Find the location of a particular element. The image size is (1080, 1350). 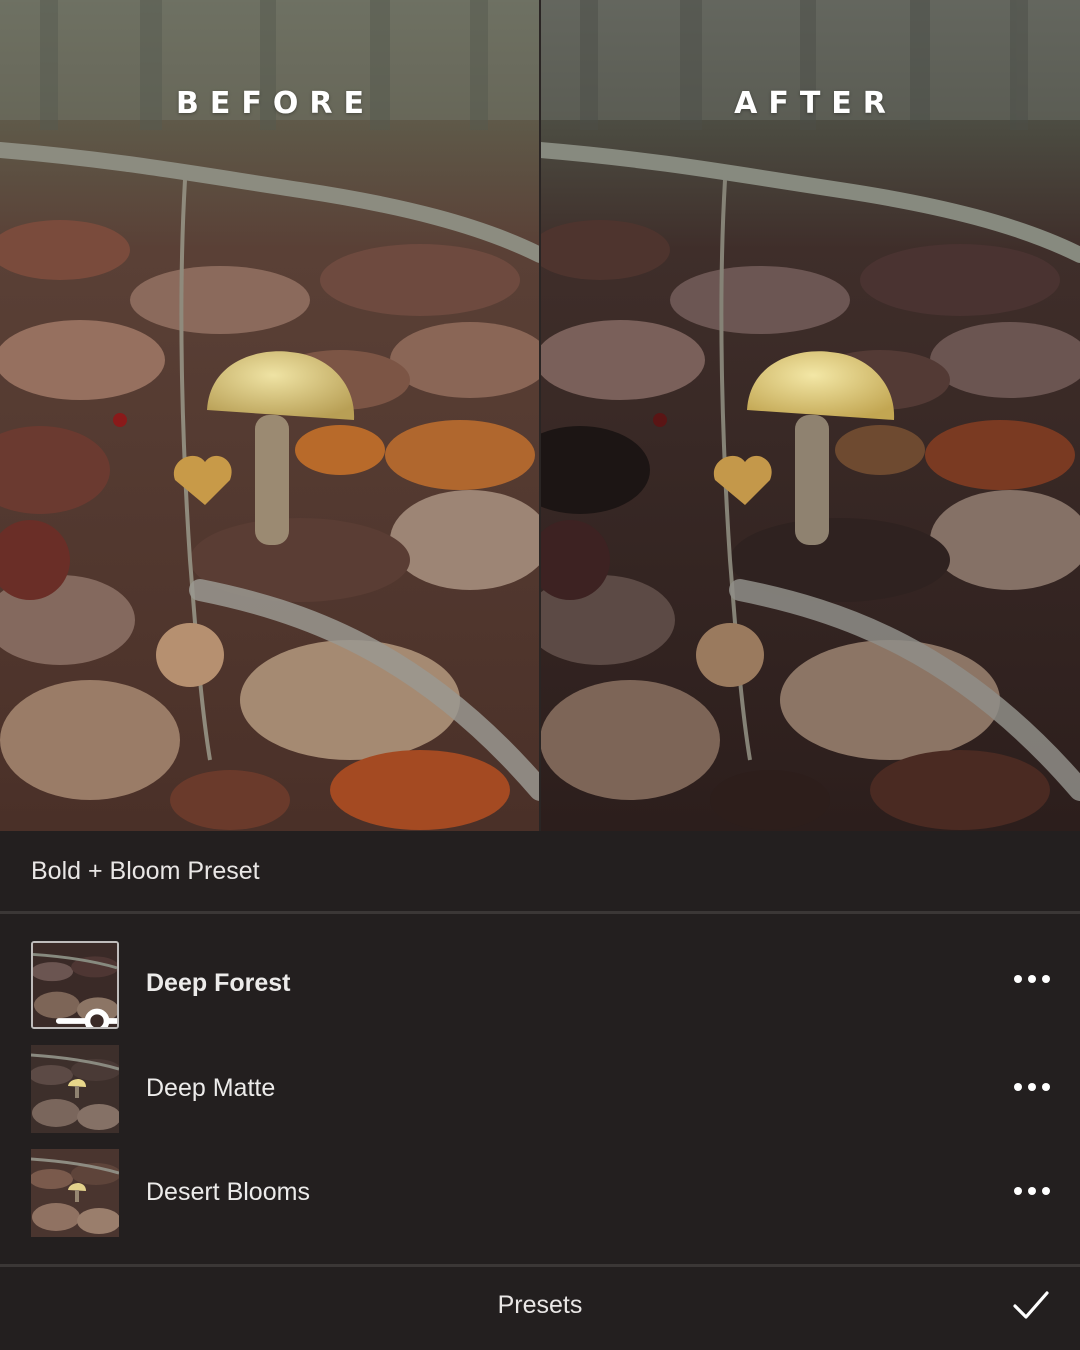

presets-tab-label: Presets is located at coordinates (540, 1305).